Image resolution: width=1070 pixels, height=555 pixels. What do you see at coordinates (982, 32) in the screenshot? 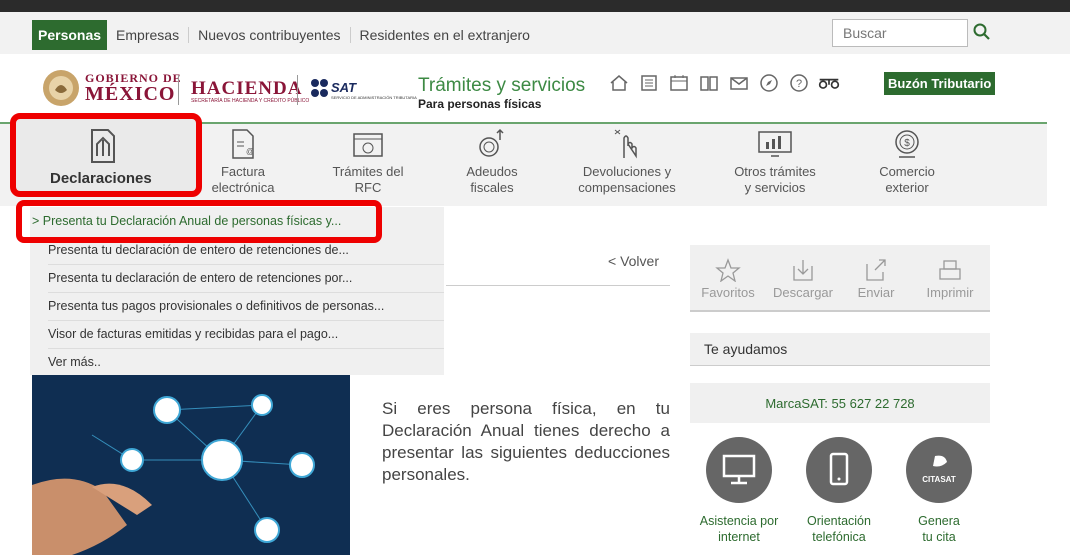
I see `search-icon` at bounding box center [982, 32].